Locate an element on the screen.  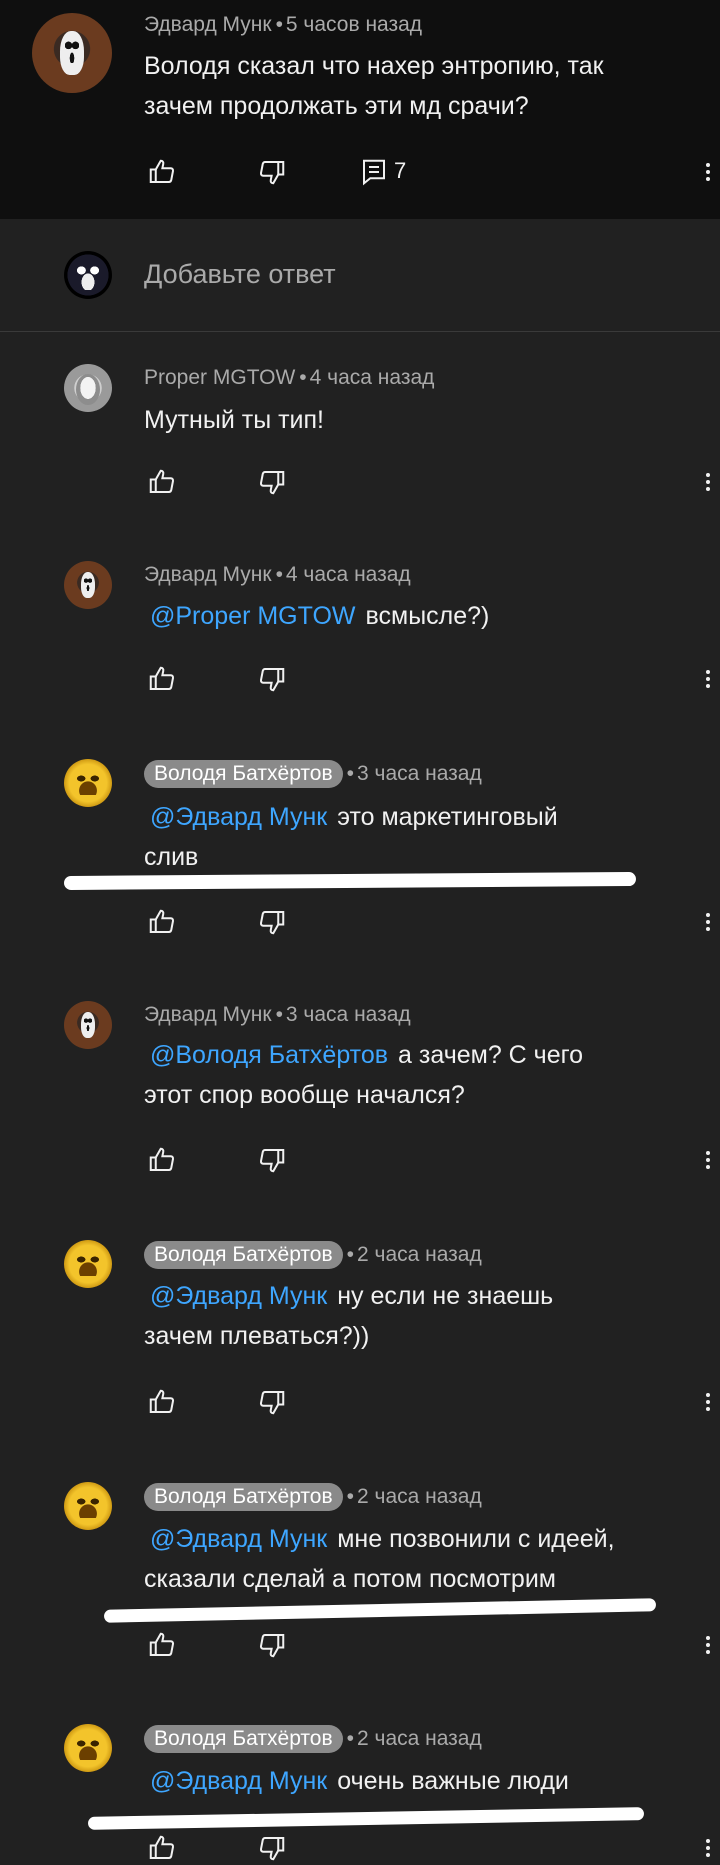
comment-text: Мутный ты тип! is located at coordinates (234, 420).